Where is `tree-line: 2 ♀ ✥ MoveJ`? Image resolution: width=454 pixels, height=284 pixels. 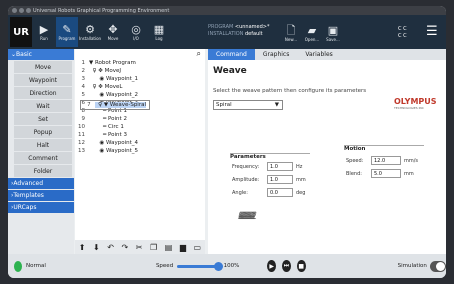
tree-line: 2 ♀ ✥ MoveJ is located at coordinates (140, 71).